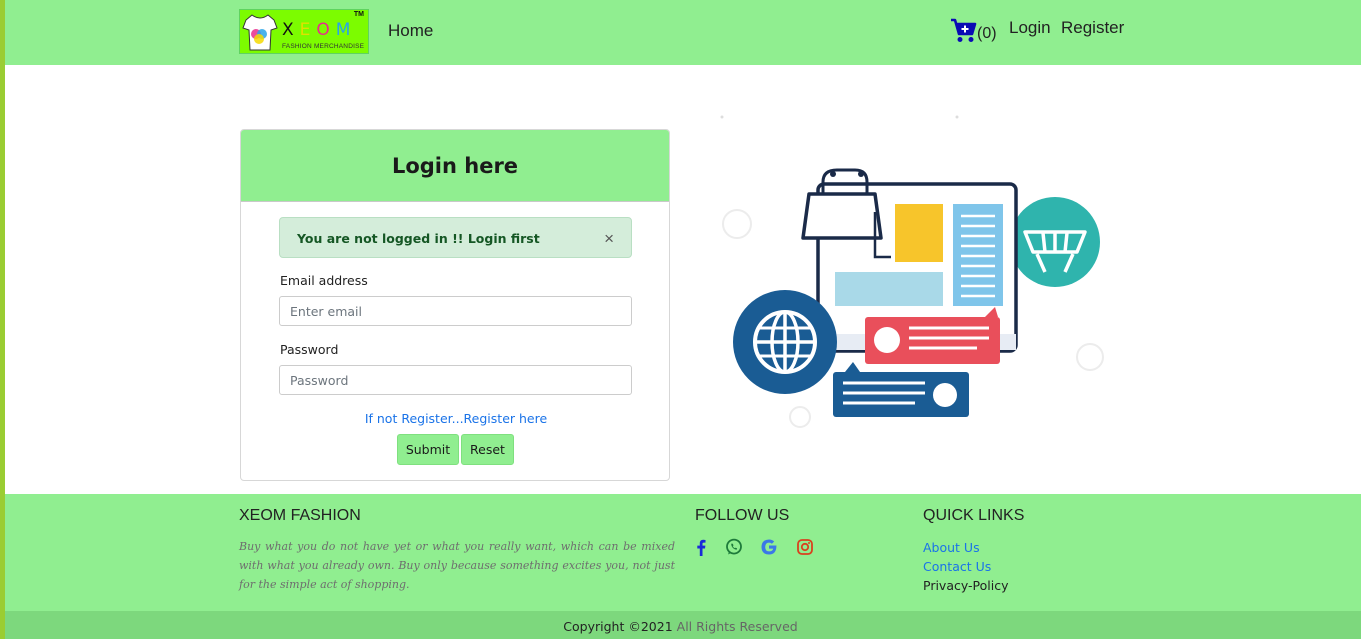  I want to click on google-icon, so click(769, 547).